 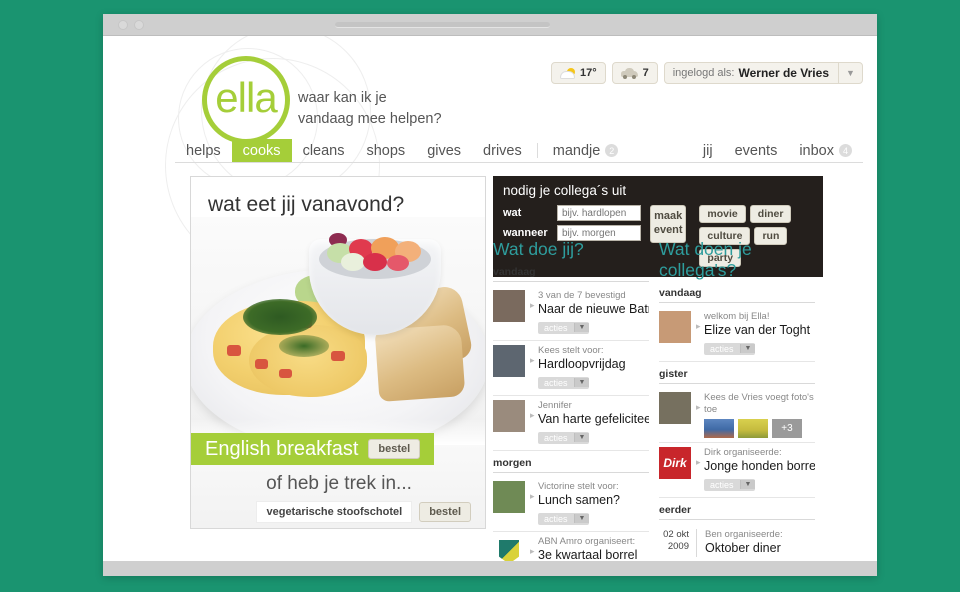 What do you see at coordinates (442, 25) in the screenshot?
I see `window-drag-handle` at bounding box center [442, 25].